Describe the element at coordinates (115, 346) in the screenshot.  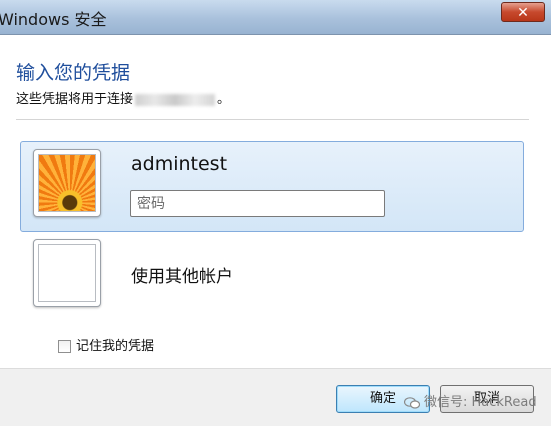
I see `remember-label: 记住我的凭据` at that location.